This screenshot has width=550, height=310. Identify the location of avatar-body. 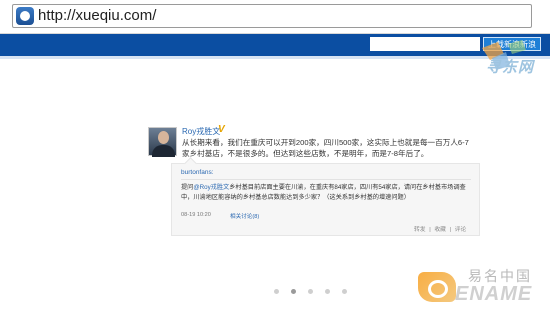
(163, 151).